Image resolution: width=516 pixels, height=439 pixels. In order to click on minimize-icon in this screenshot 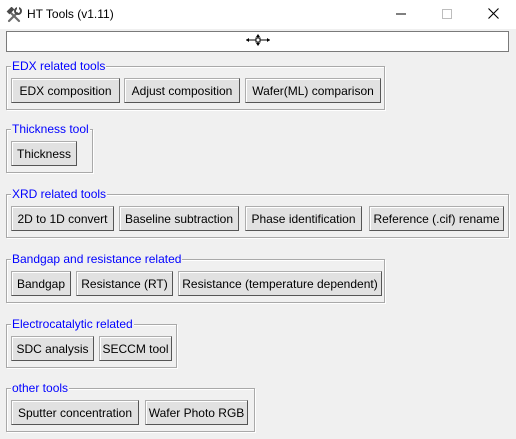, I will do `click(401, 15)`.